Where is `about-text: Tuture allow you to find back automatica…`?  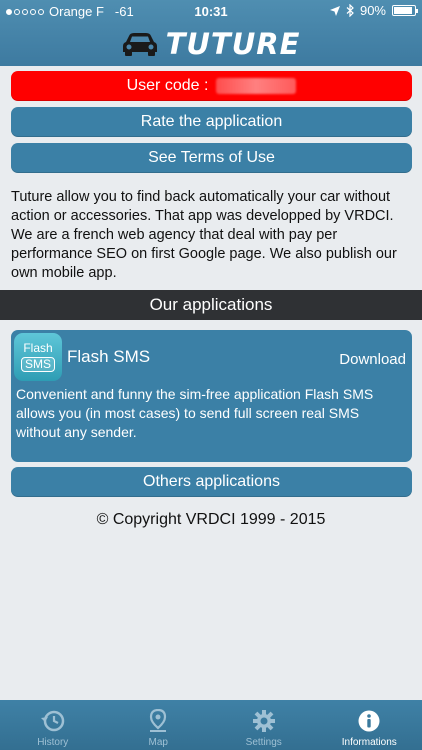 about-text: Tuture allow you to find back automatica… is located at coordinates (204, 235).